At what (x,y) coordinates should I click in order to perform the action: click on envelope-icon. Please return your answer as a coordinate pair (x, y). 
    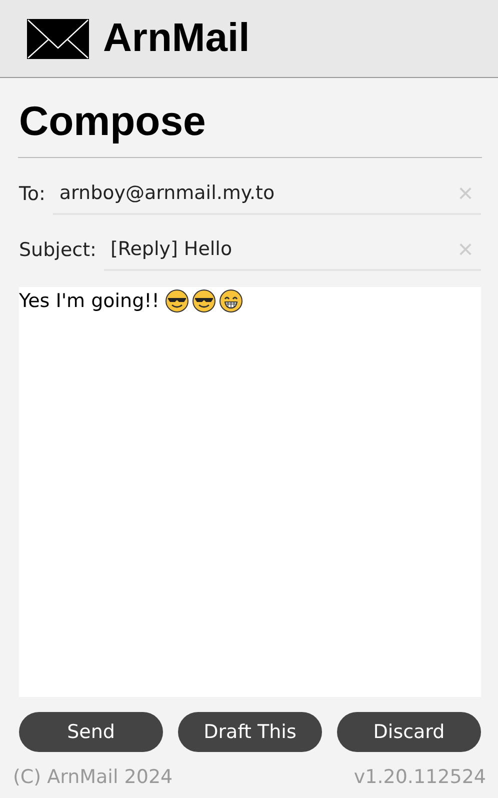
    Looking at the image, I should click on (58, 38).